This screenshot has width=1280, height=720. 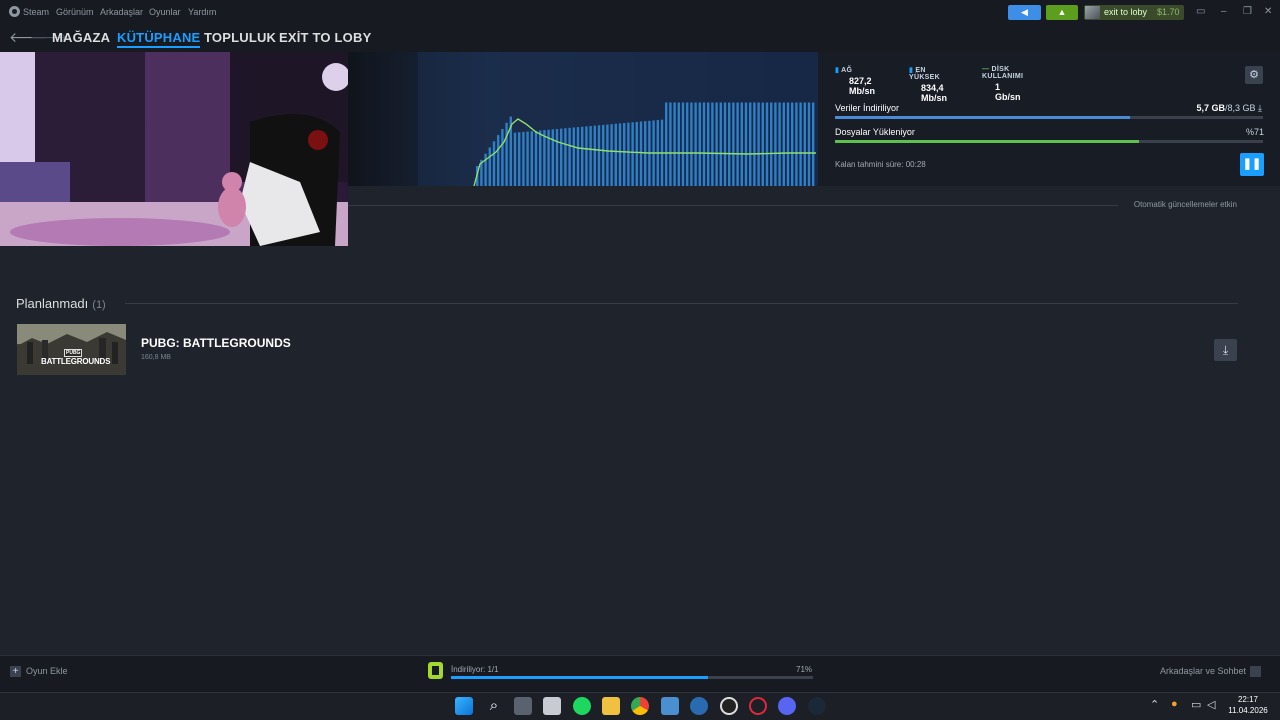 I want to click on megaphone-icon: ◀︎, so click(x=1024, y=12).